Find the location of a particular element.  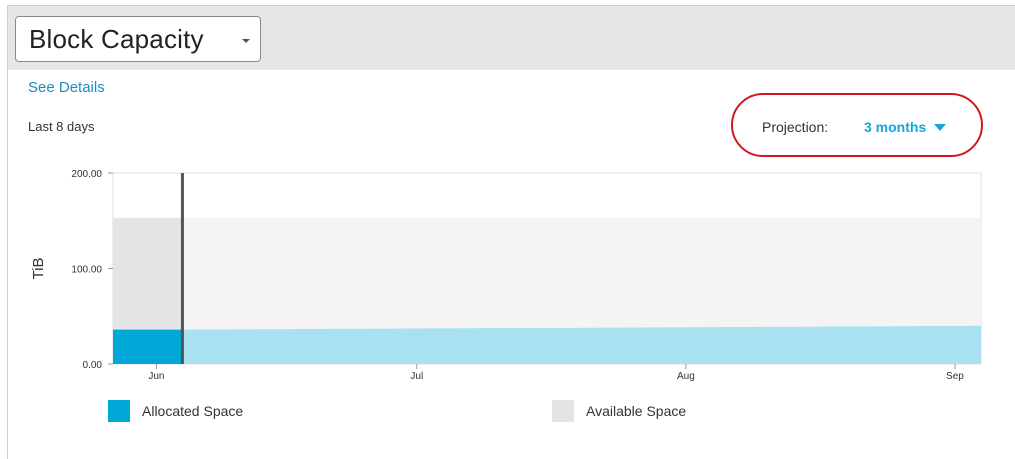

chart-type-label: Block Capacity is located at coordinates (116, 38).